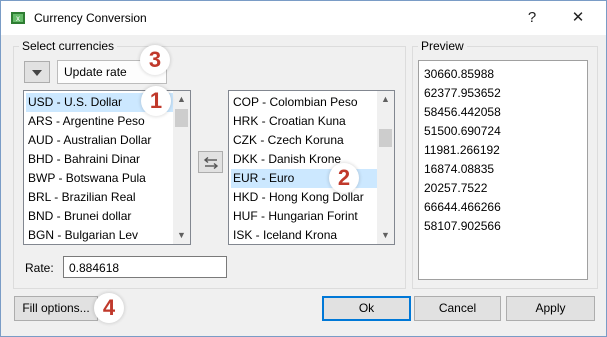  Describe the element at coordinates (462, 150) in the screenshot. I see `preview-value: 11981.266192` at that location.